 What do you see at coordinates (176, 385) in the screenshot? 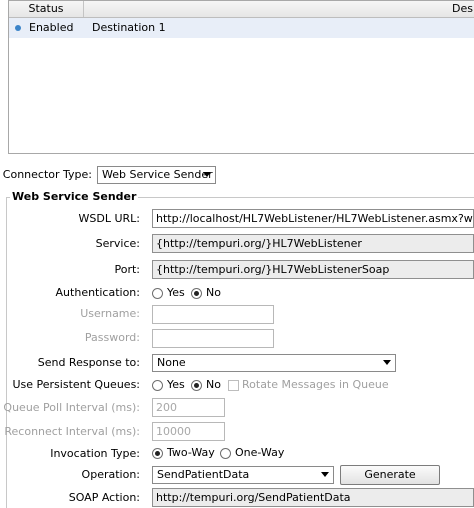
I see `persistent-queues-yes-label: Yes` at bounding box center [176, 385].